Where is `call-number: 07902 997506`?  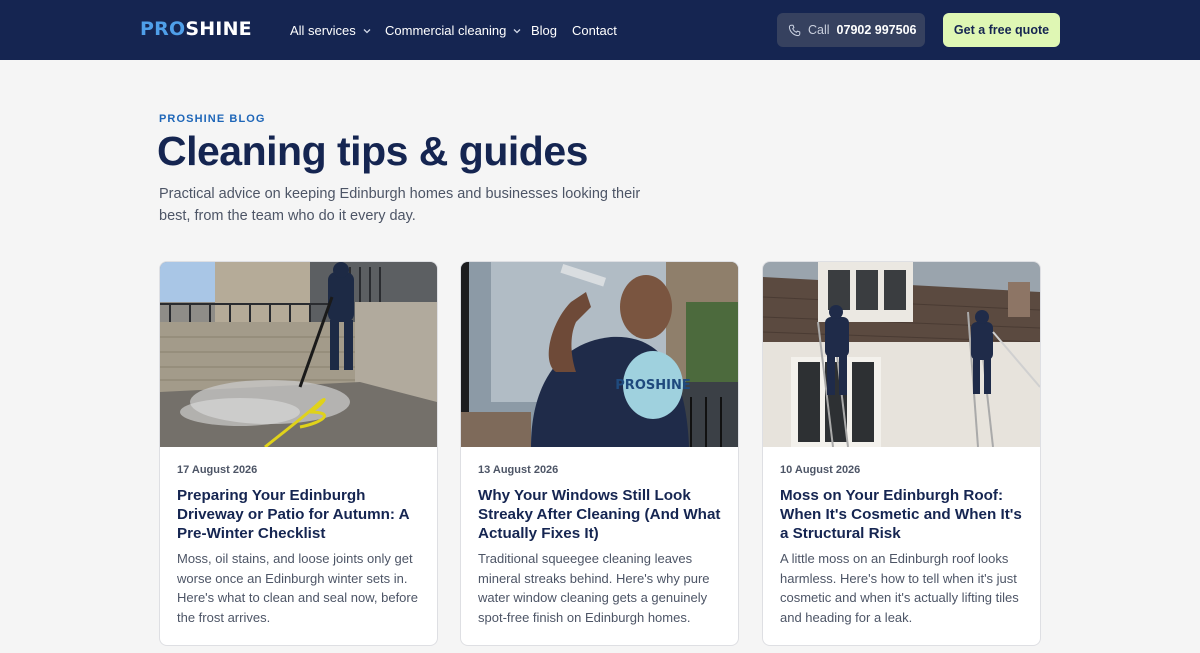
call-number: 07902 997506 is located at coordinates (876, 30).